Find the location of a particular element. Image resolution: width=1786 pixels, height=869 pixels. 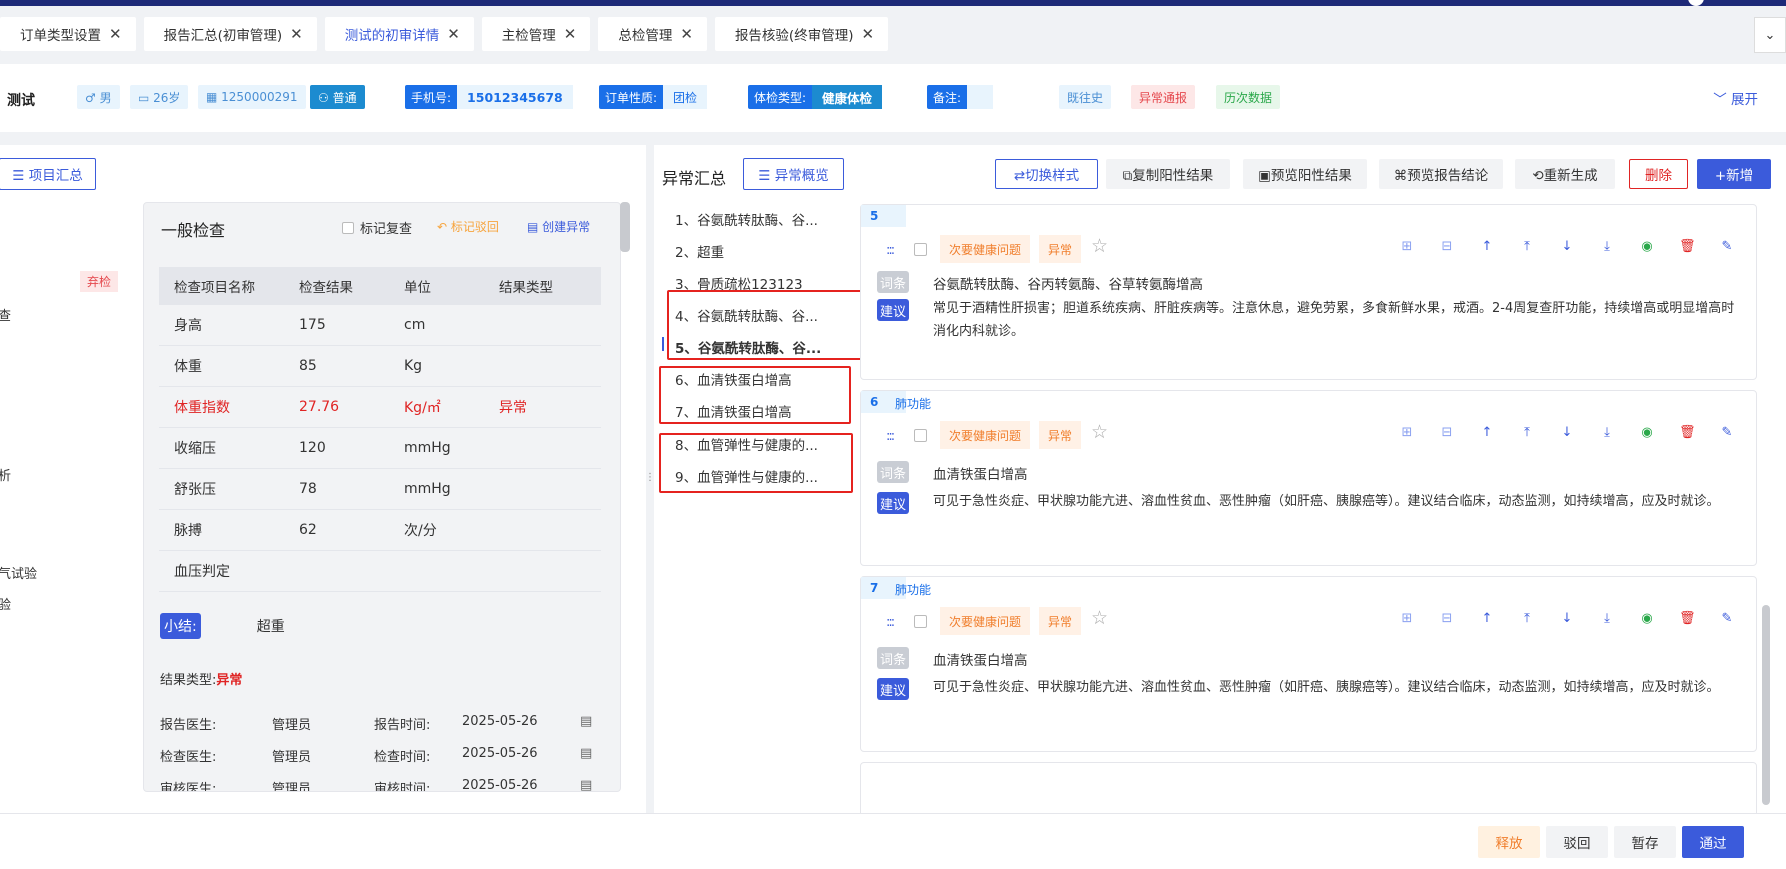

history-button: 既往史 is located at coordinates (1085, 97).